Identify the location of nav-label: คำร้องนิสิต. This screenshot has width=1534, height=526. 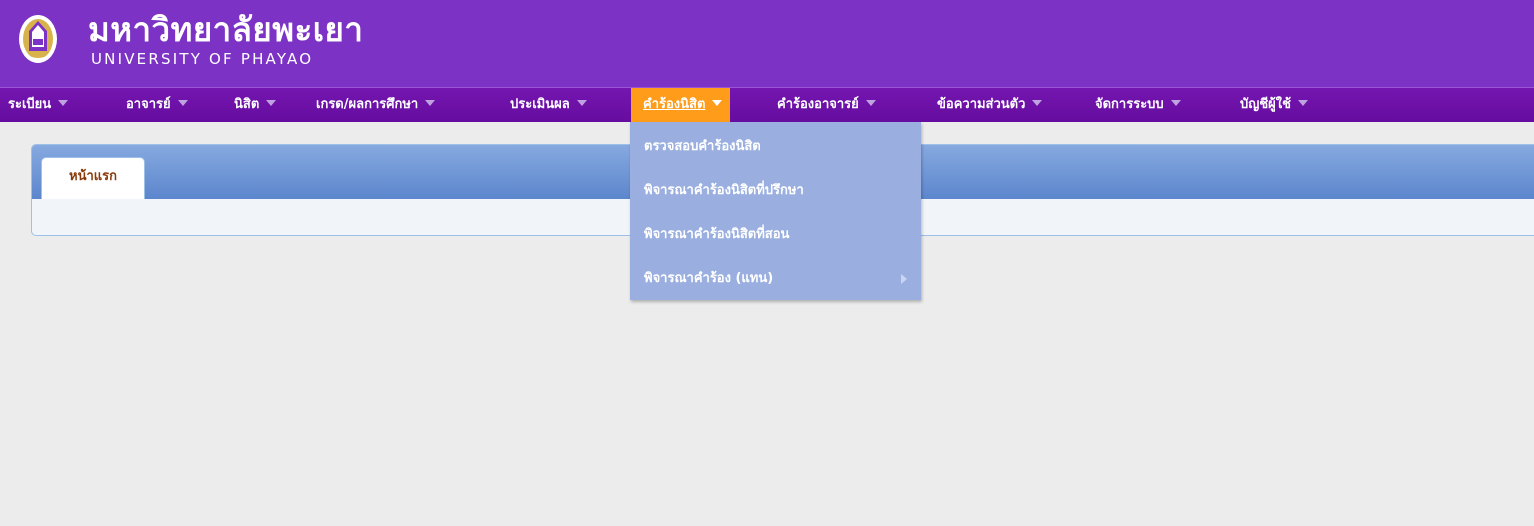
(674, 104).